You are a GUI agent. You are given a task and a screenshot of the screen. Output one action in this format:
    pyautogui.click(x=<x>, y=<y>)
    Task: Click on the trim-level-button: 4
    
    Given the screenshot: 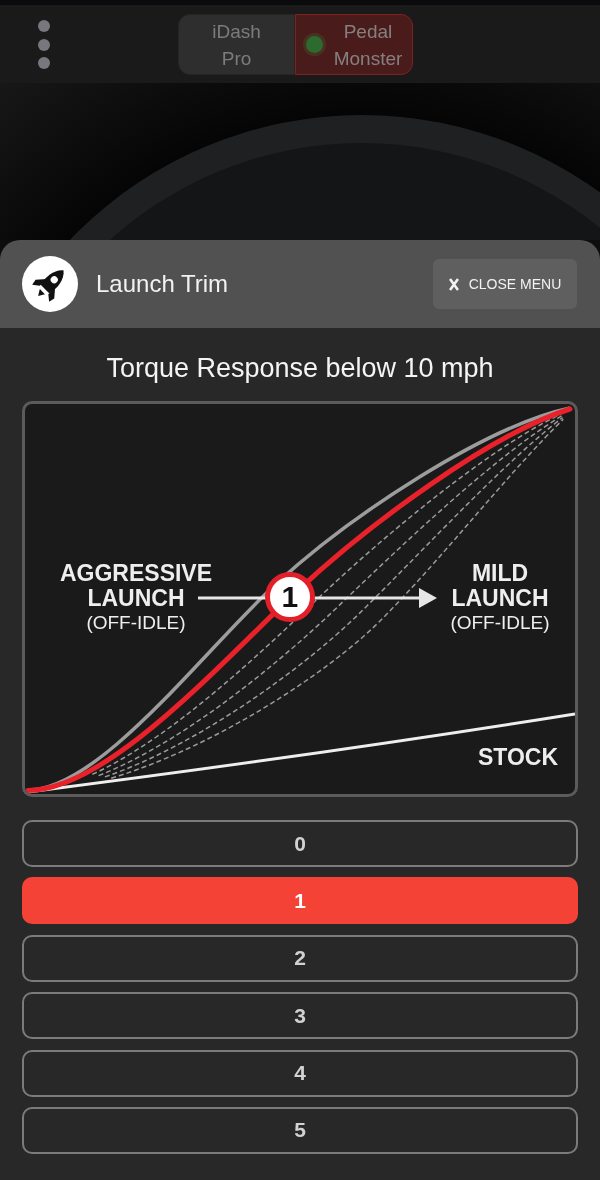 What is the action you would take?
    pyautogui.click(x=300, y=1073)
    